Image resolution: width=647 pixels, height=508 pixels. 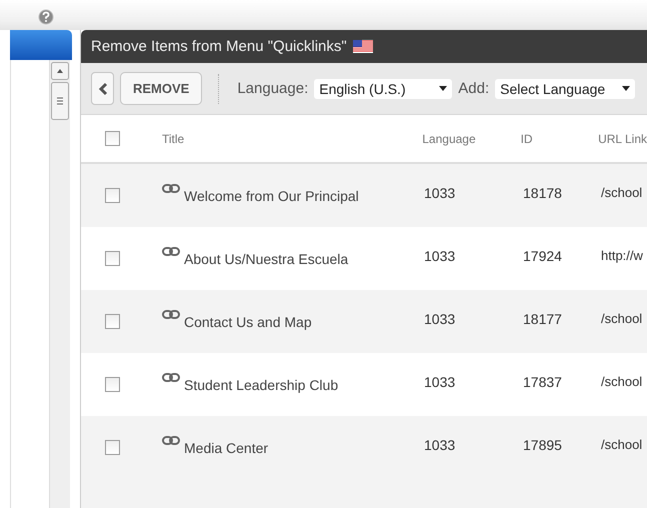 I want to click on column-header: Title, so click(x=292, y=139).